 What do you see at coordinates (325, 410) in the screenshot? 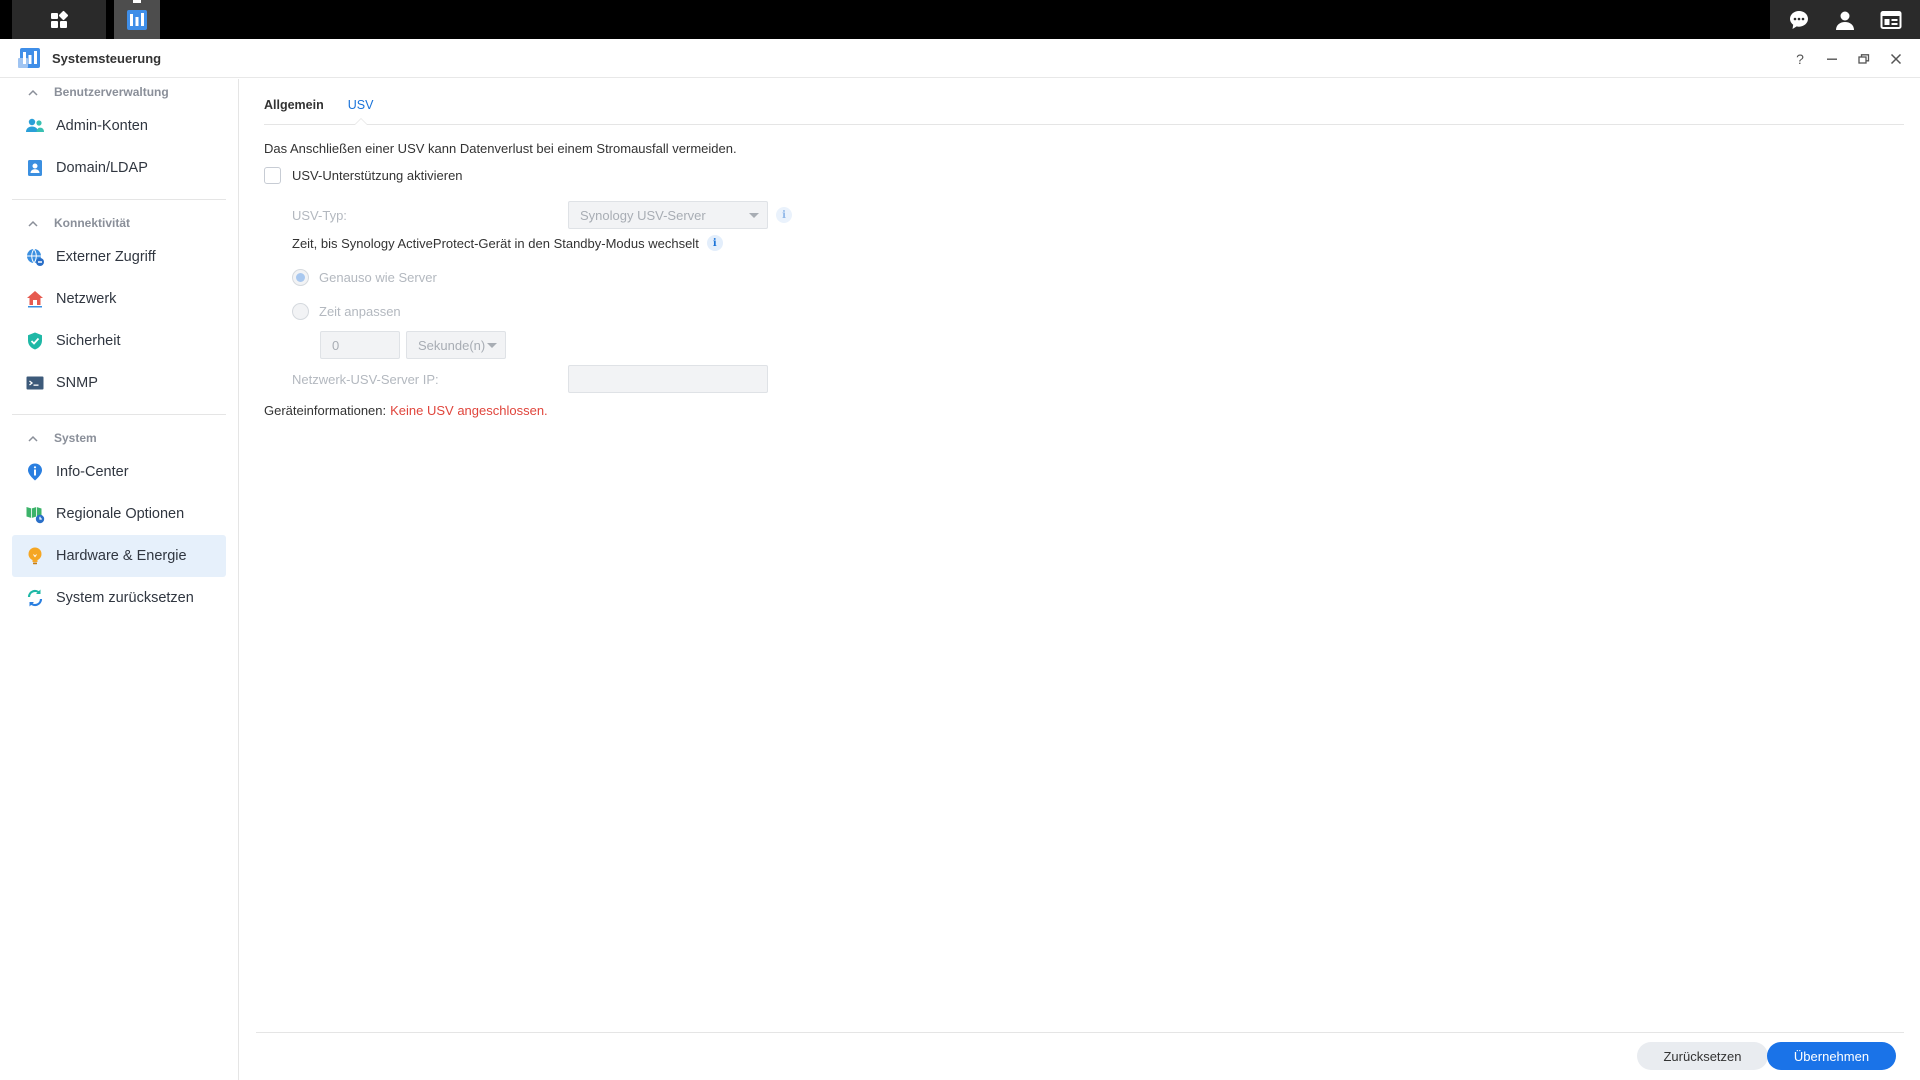
I see `device-info-label: Geräteinformationen:` at bounding box center [325, 410].